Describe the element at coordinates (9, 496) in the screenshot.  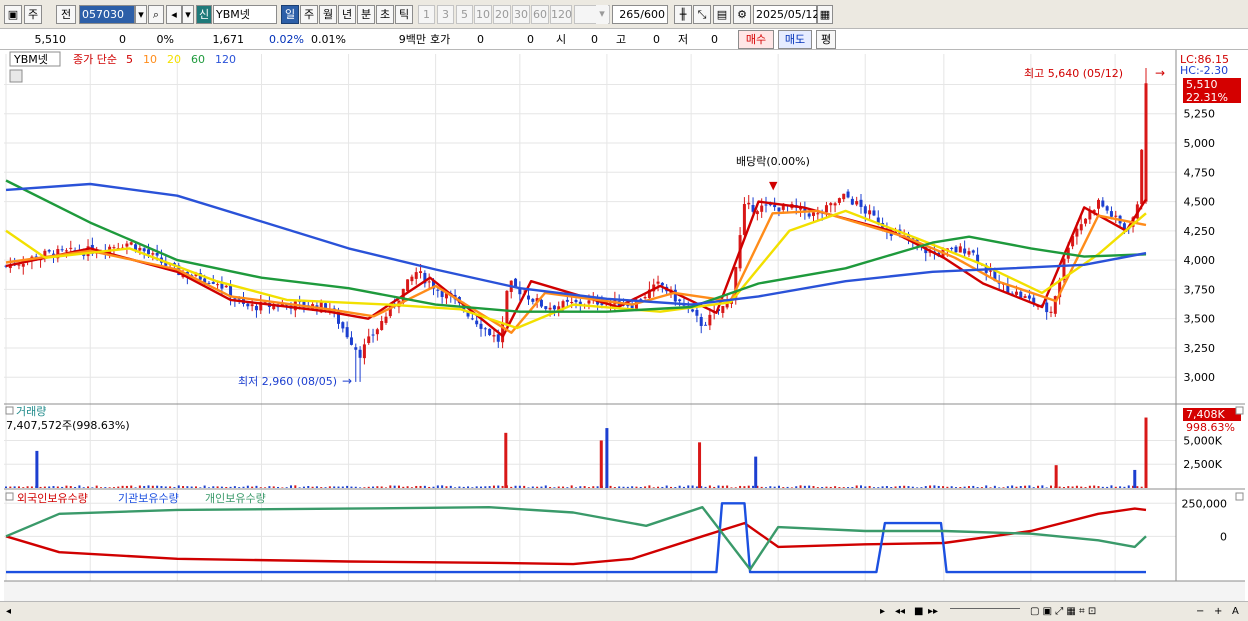
I see `holdings-pane-icon` at that location.